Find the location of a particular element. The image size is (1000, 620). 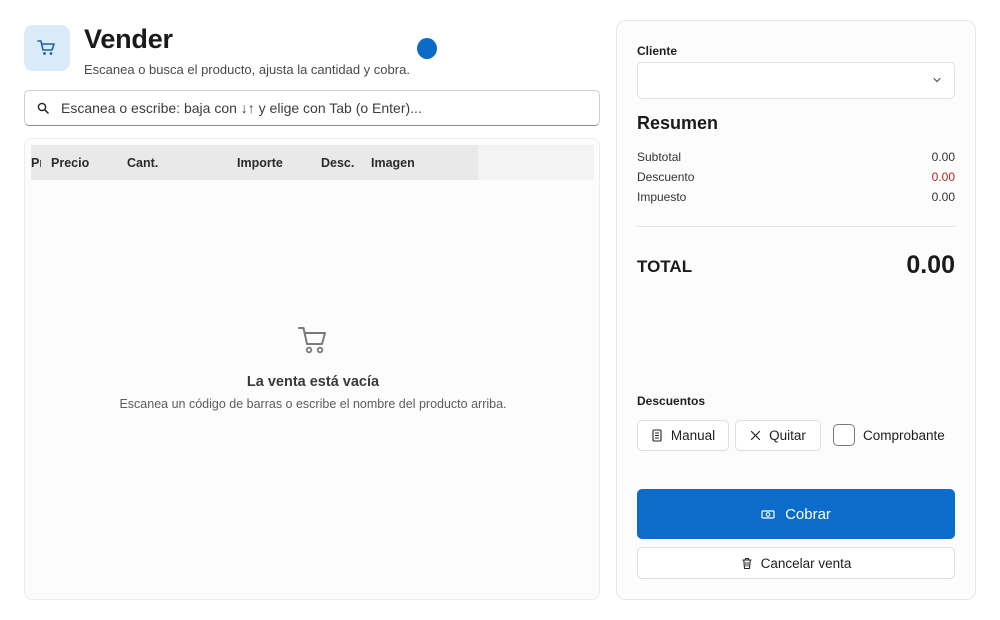

close-icon is located at coordinates (756, 435).